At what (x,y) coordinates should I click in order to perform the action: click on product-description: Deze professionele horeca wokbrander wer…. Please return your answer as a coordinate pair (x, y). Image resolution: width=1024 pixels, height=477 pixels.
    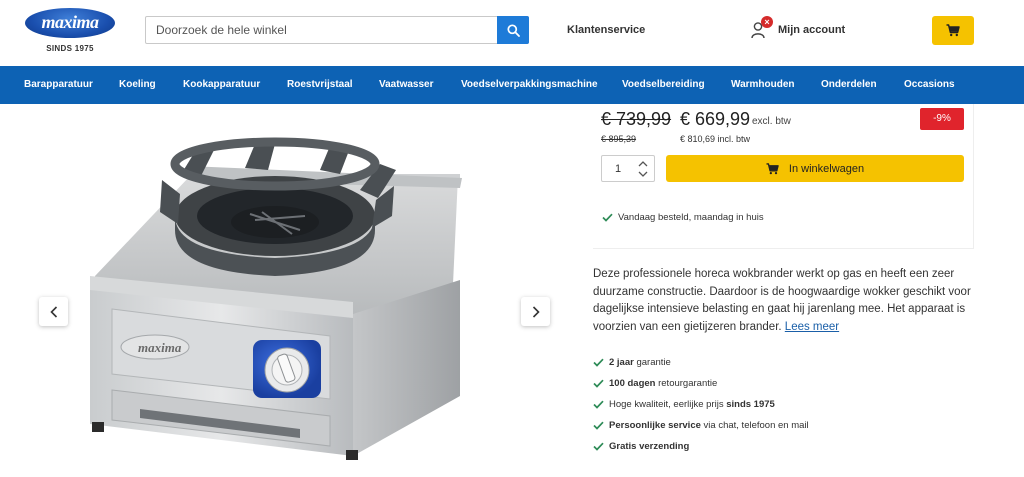
    Looking at the image, I should click on (783, 301).